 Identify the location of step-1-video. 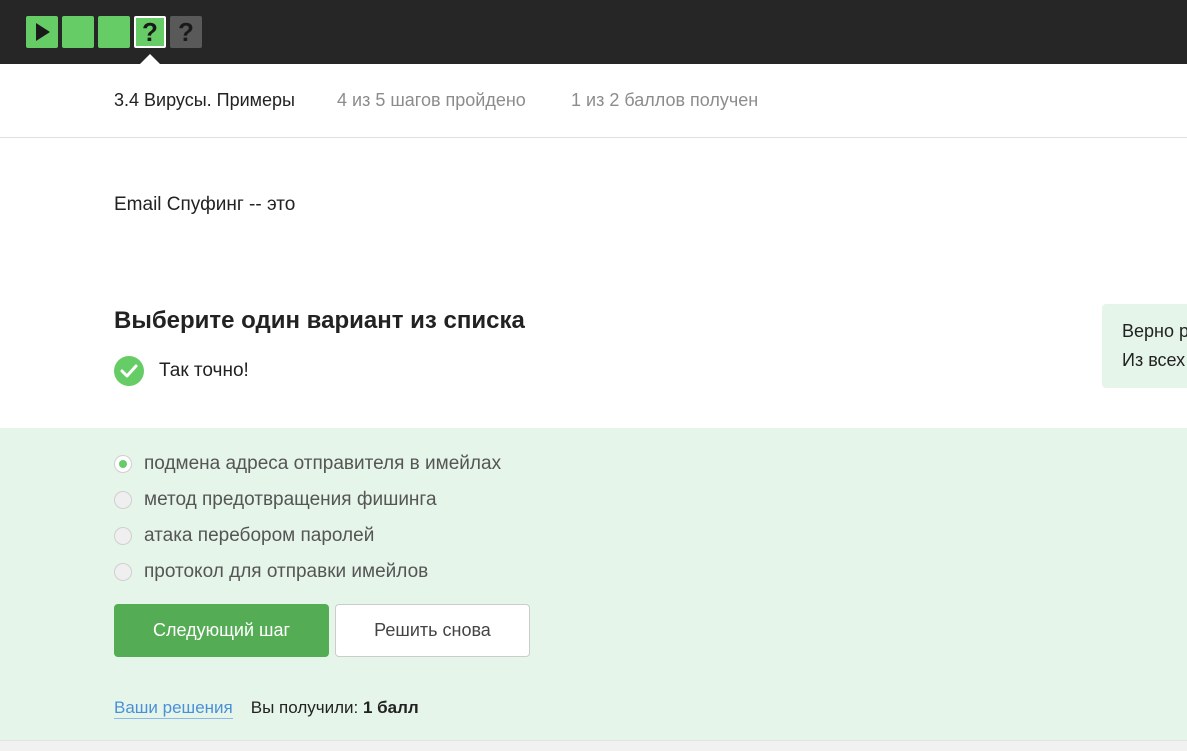
(42, 32).